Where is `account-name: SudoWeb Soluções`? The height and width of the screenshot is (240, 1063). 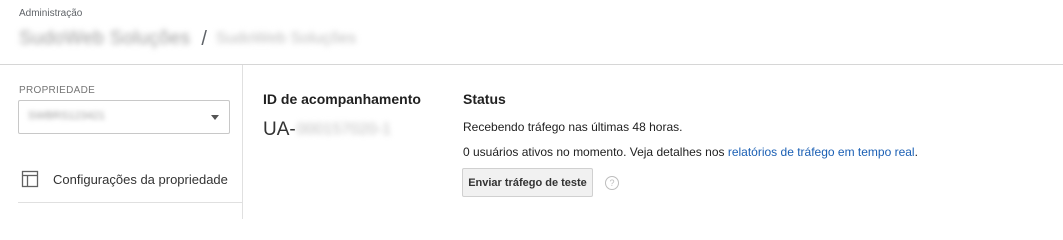
account-name: SudoWeb Soluções is located at coordinates (104, 39).